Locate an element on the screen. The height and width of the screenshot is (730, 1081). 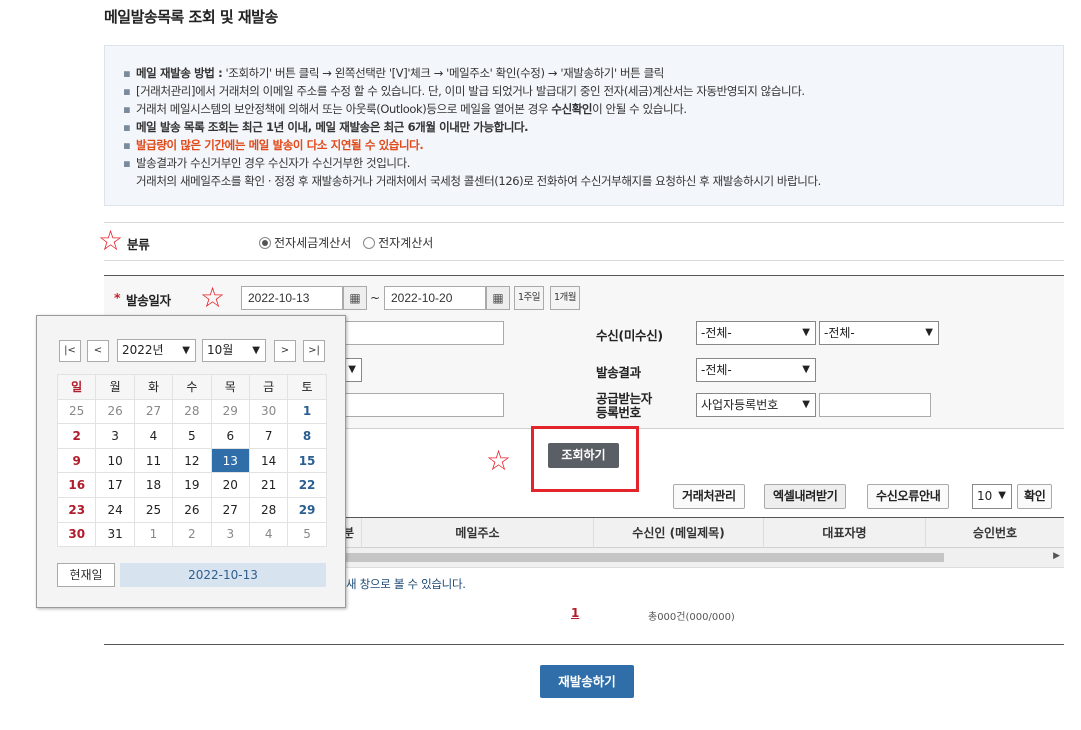
supplier-label: 공급받는자 등록번호 is located at coordinates (624, 405).